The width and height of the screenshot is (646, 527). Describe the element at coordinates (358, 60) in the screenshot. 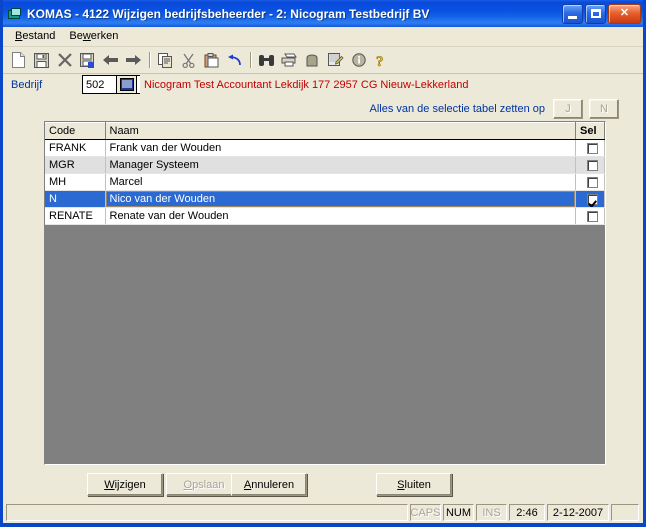

I see `info-icon` at that location.